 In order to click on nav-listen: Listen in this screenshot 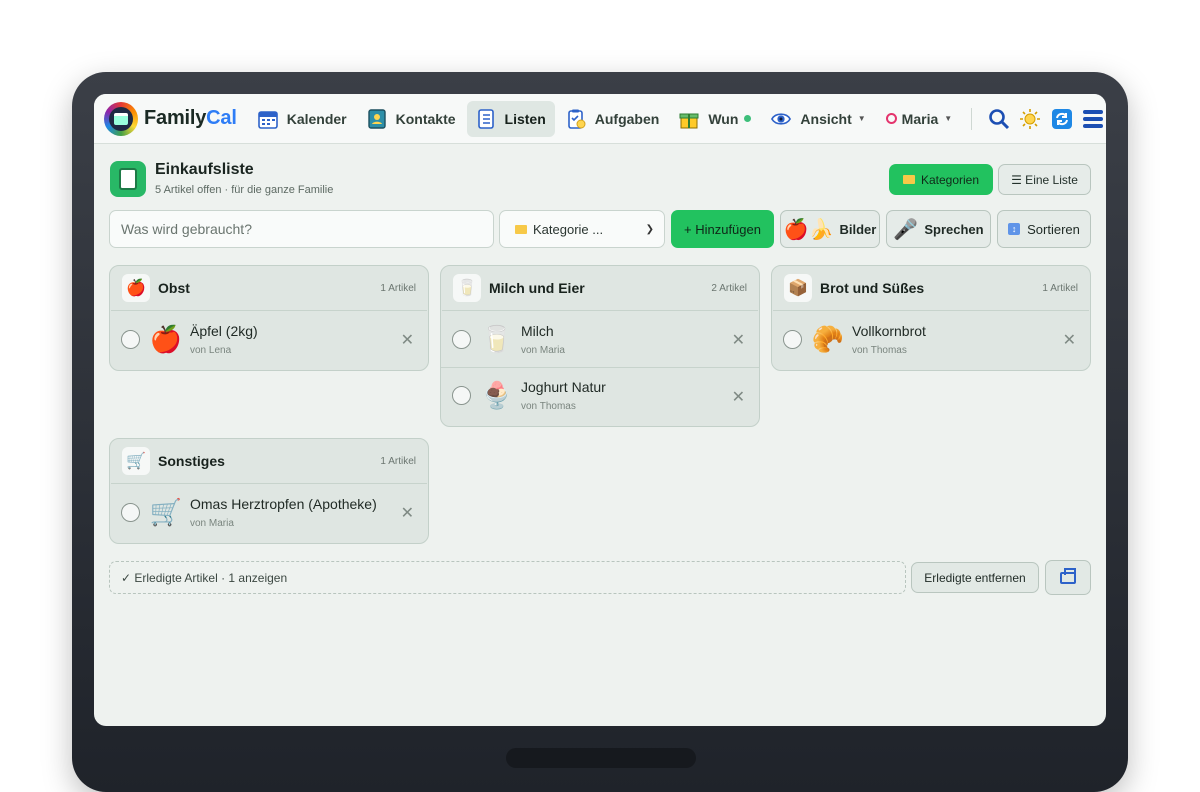, I will do `click(510, 118)`.